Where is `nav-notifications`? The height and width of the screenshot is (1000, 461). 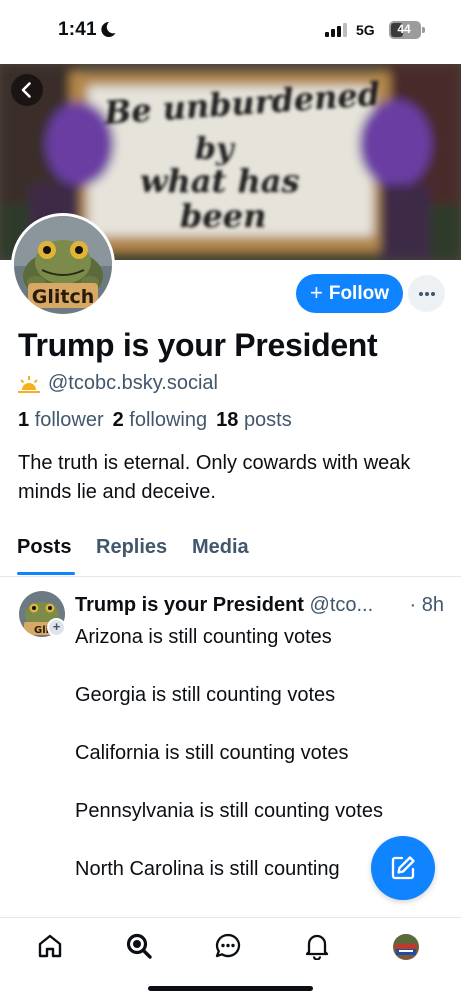
nav-notifications is located at coordinates (317, 946).